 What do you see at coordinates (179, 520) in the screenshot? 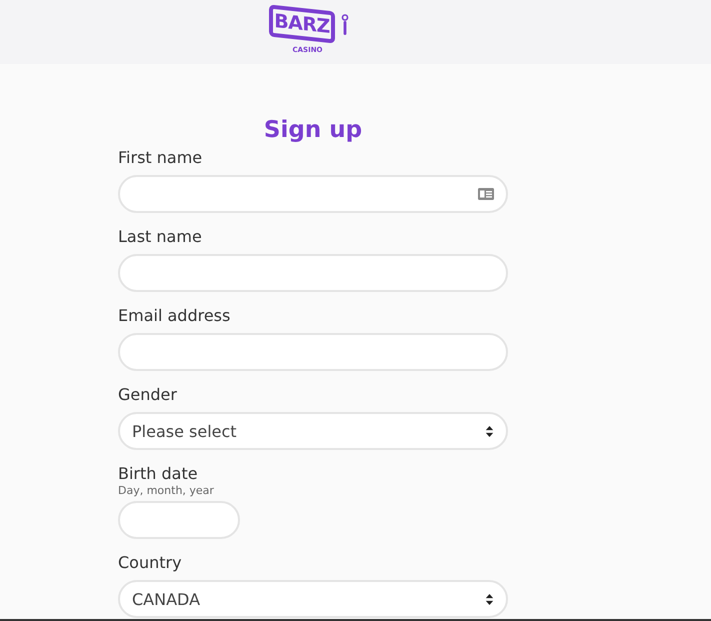
I see `date-field` at bounding box center [179, 520].